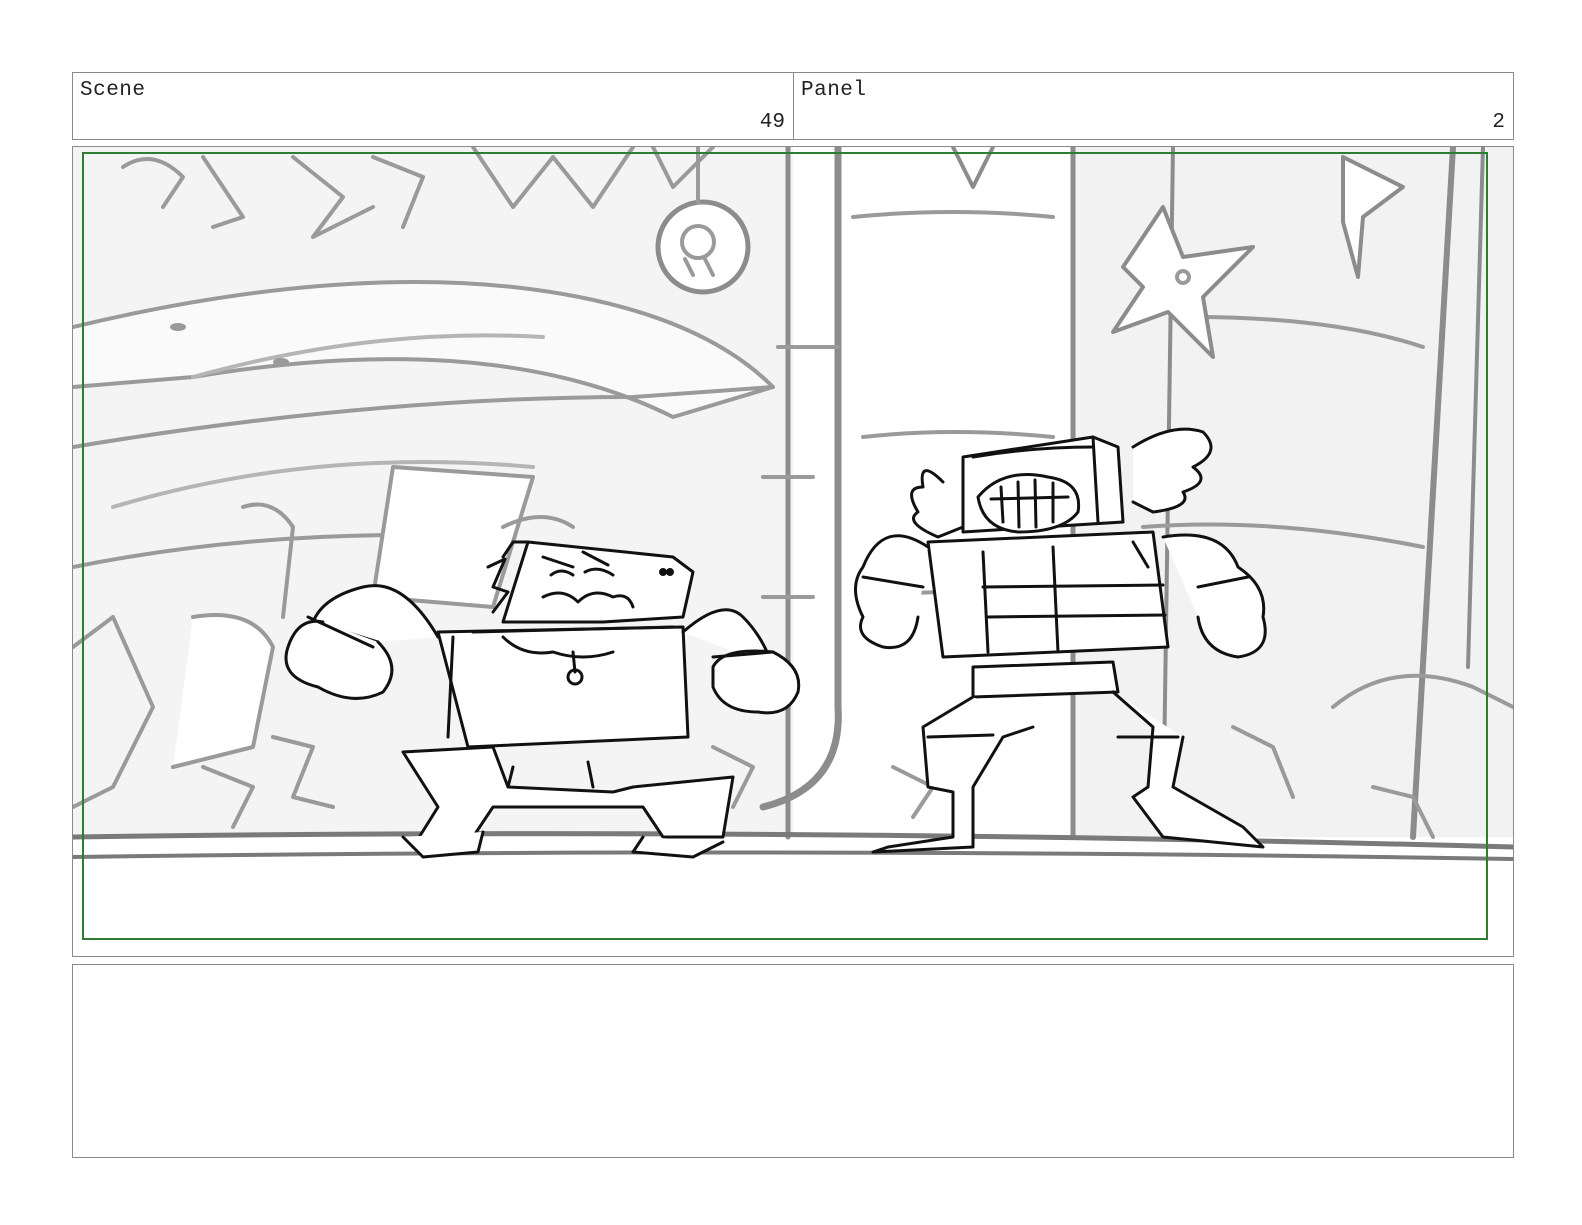 The height and width of the screenshot is (1225, 1582). Describe the element at coordinates (793, 1061) in the screenshot. I see `panel-notes-box` at that location.